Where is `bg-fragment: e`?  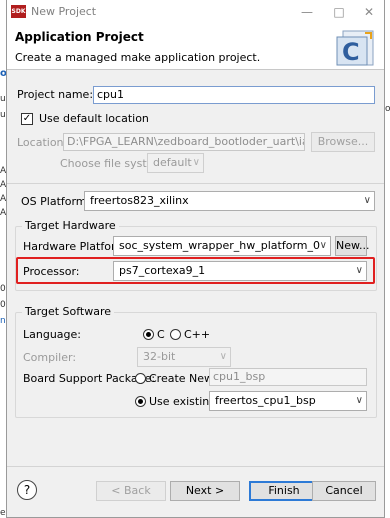 bg-fragment: e is located at coordinates (3, 513).